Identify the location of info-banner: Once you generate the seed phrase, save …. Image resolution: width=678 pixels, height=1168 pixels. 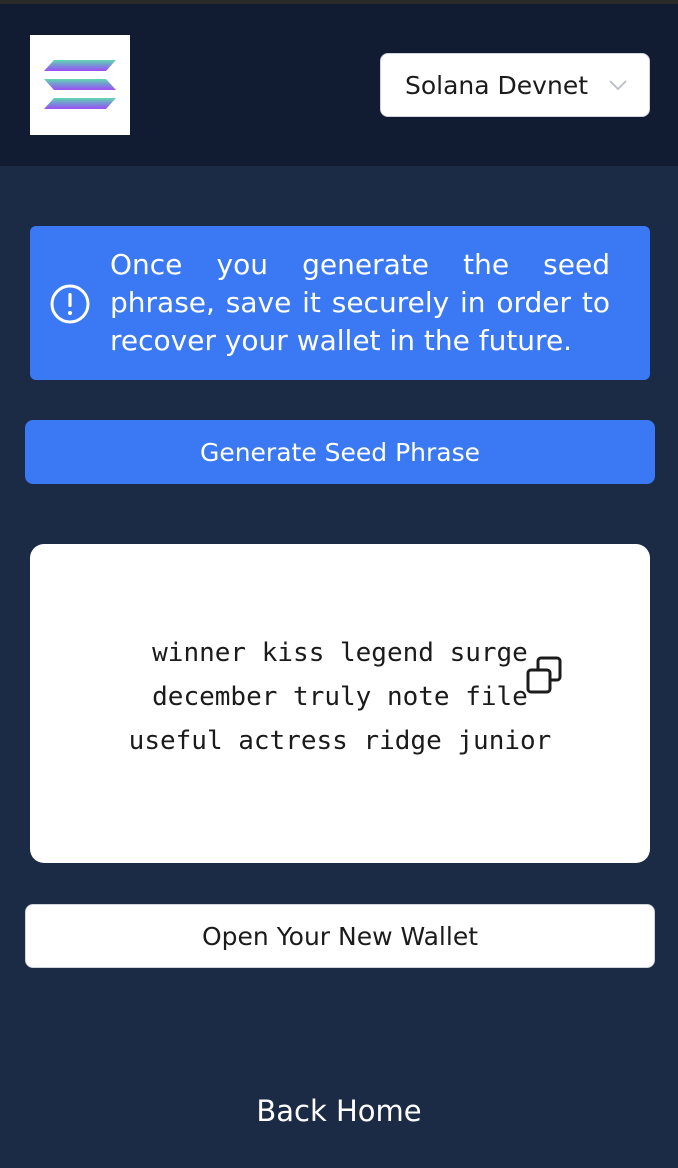
(340, 303).